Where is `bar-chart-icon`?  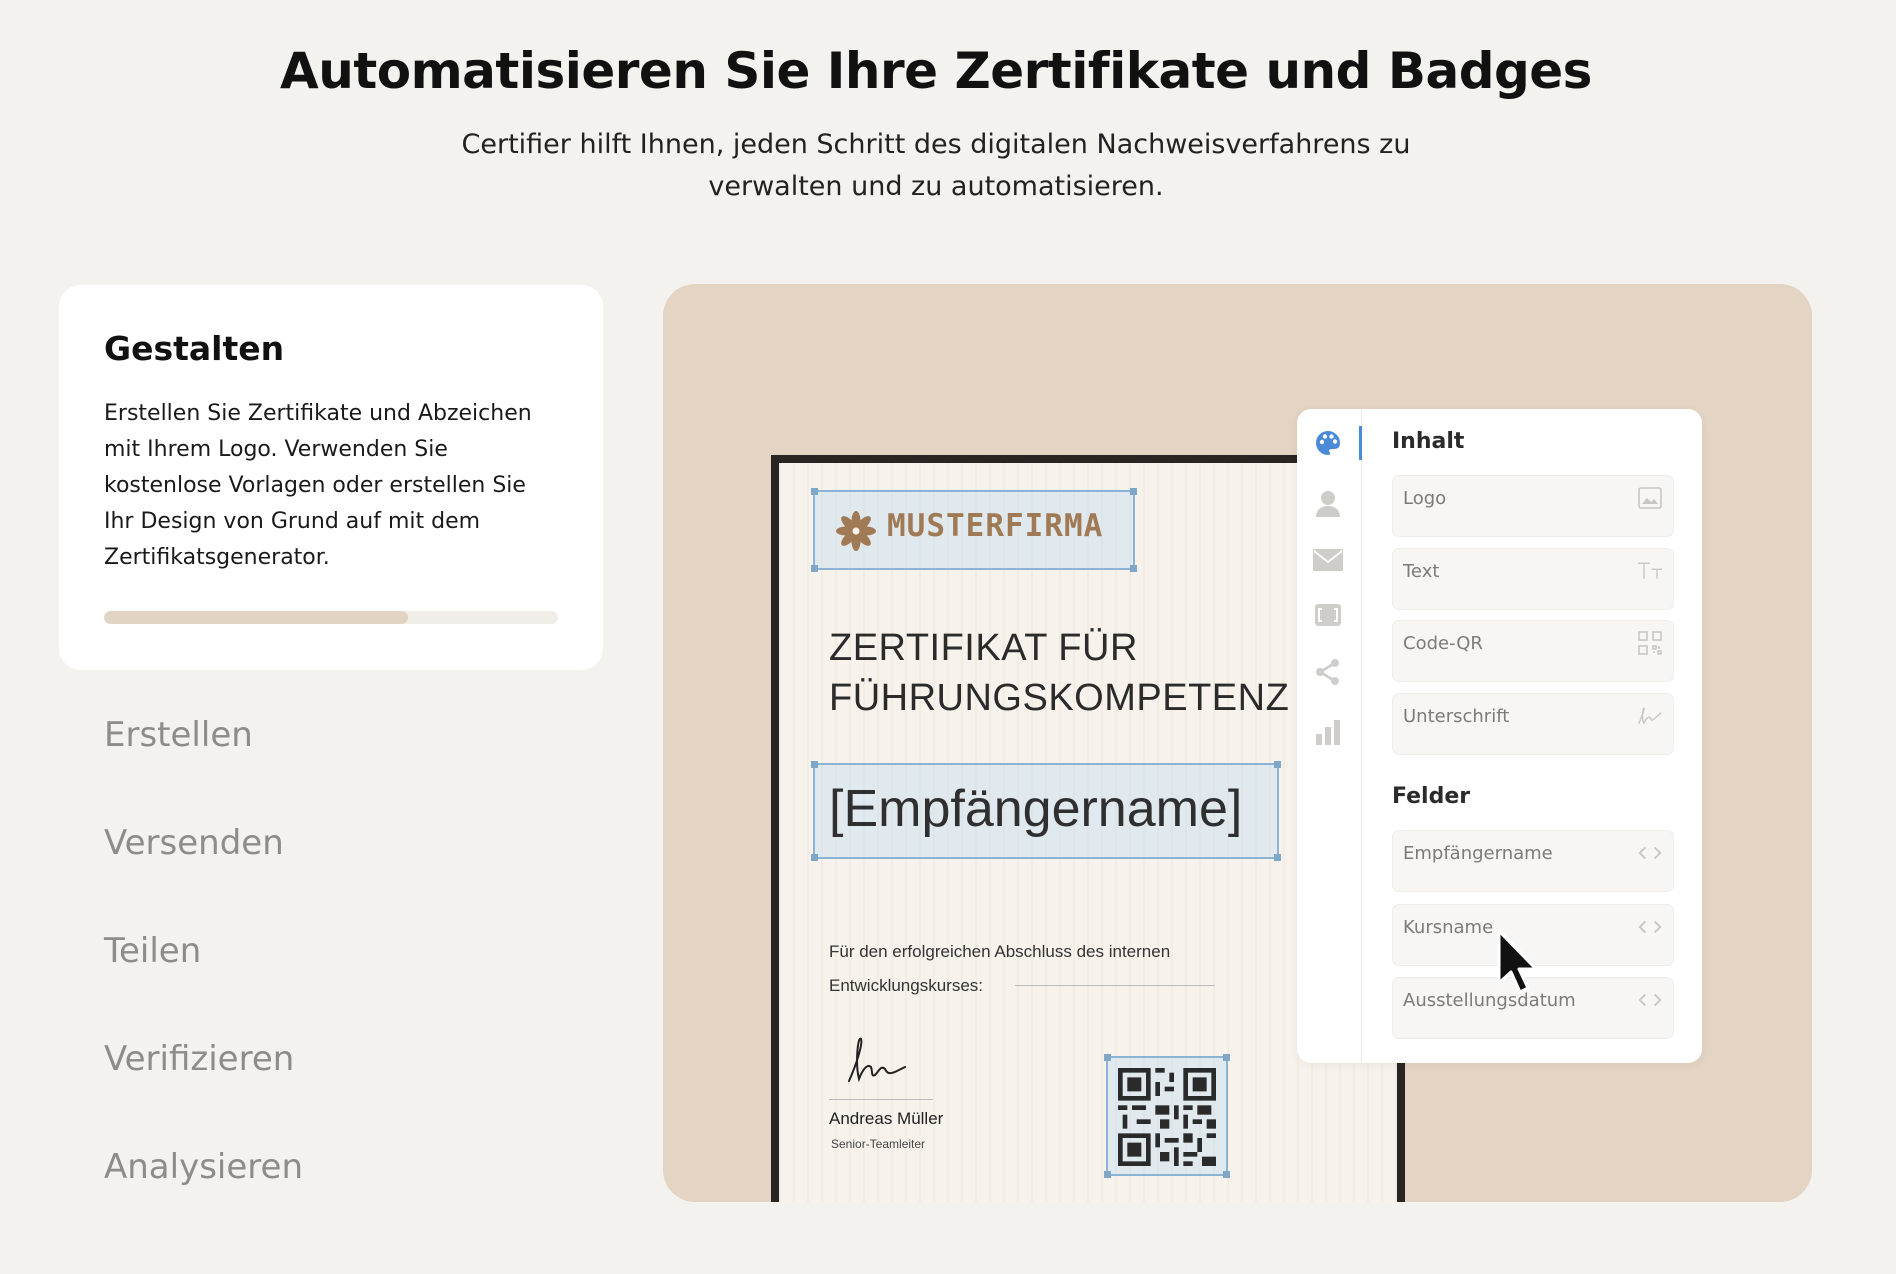 bar-chart-icon is located at coordinates (1328, 732).